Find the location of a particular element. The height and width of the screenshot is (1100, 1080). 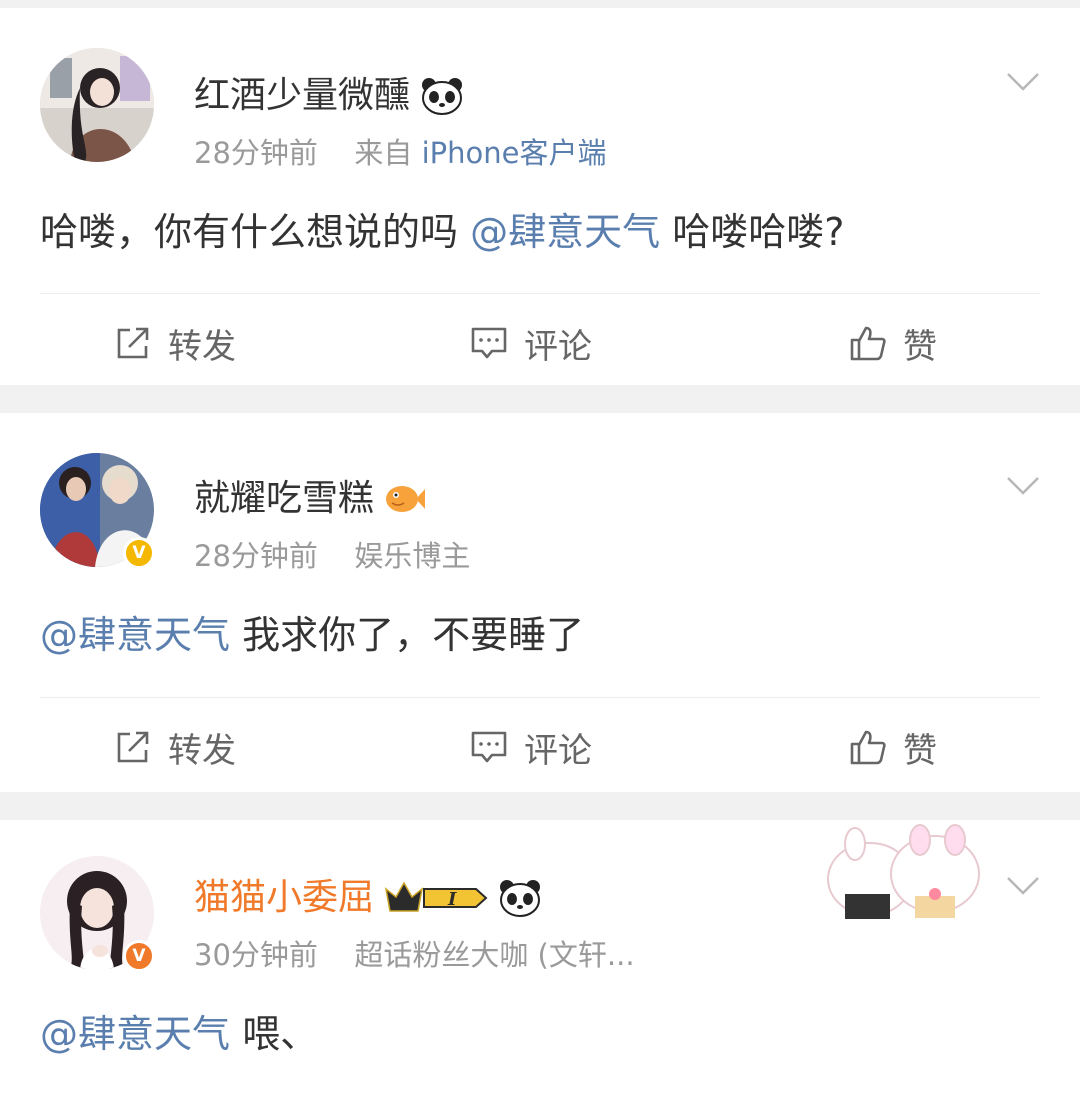

source-prefix: 来自 is located at coordinates (383, 153).